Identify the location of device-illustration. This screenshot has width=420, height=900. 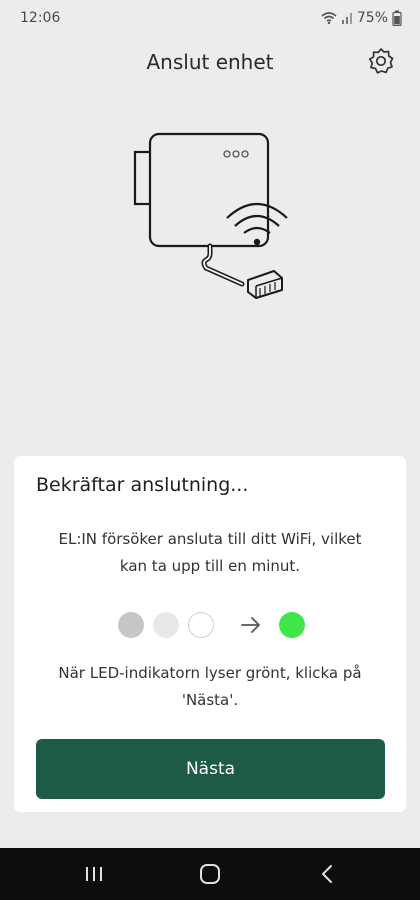
(210, 215).